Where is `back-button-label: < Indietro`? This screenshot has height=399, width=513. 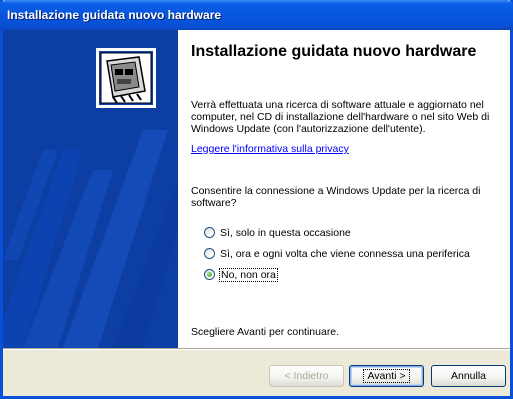 back-button-label: < Indietro is located at coordinates (306, 376).